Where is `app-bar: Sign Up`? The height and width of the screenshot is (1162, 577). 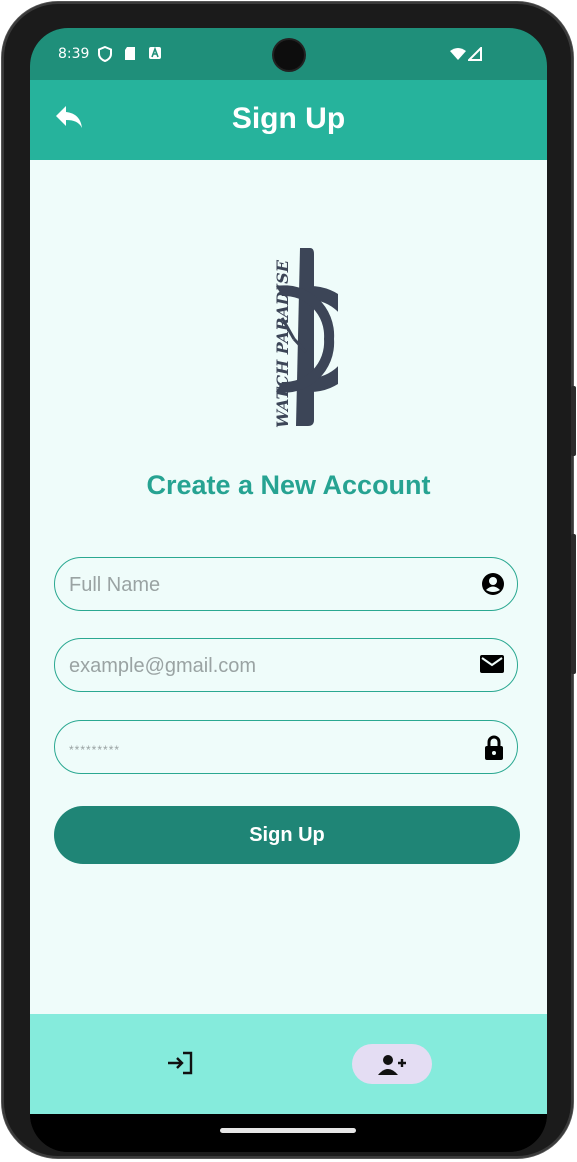 app-bar: Sign Up is located at coordinates (288, 120).